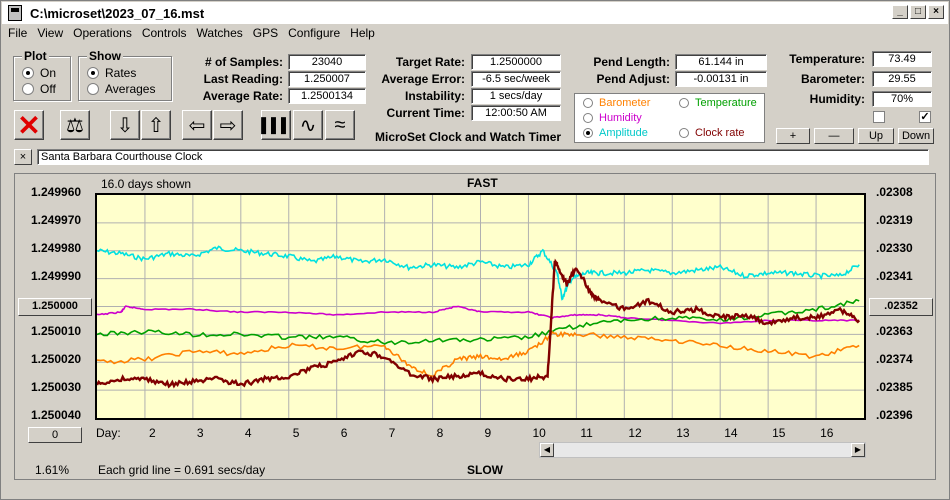 The image size is (950, 500). I want to click on y-left-tick-label: 1.250040, so click(56, 415).